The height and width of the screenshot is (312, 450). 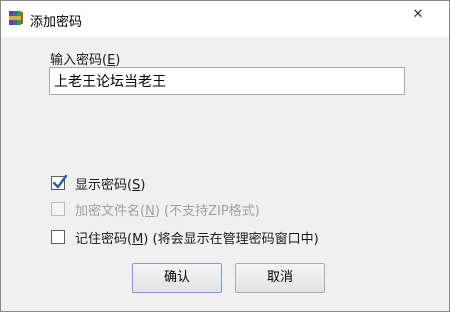 What do you see at coordinates (280, 278) in the screenshot?
I see `cancel-button: 取消` at bounding box center [280, 278].